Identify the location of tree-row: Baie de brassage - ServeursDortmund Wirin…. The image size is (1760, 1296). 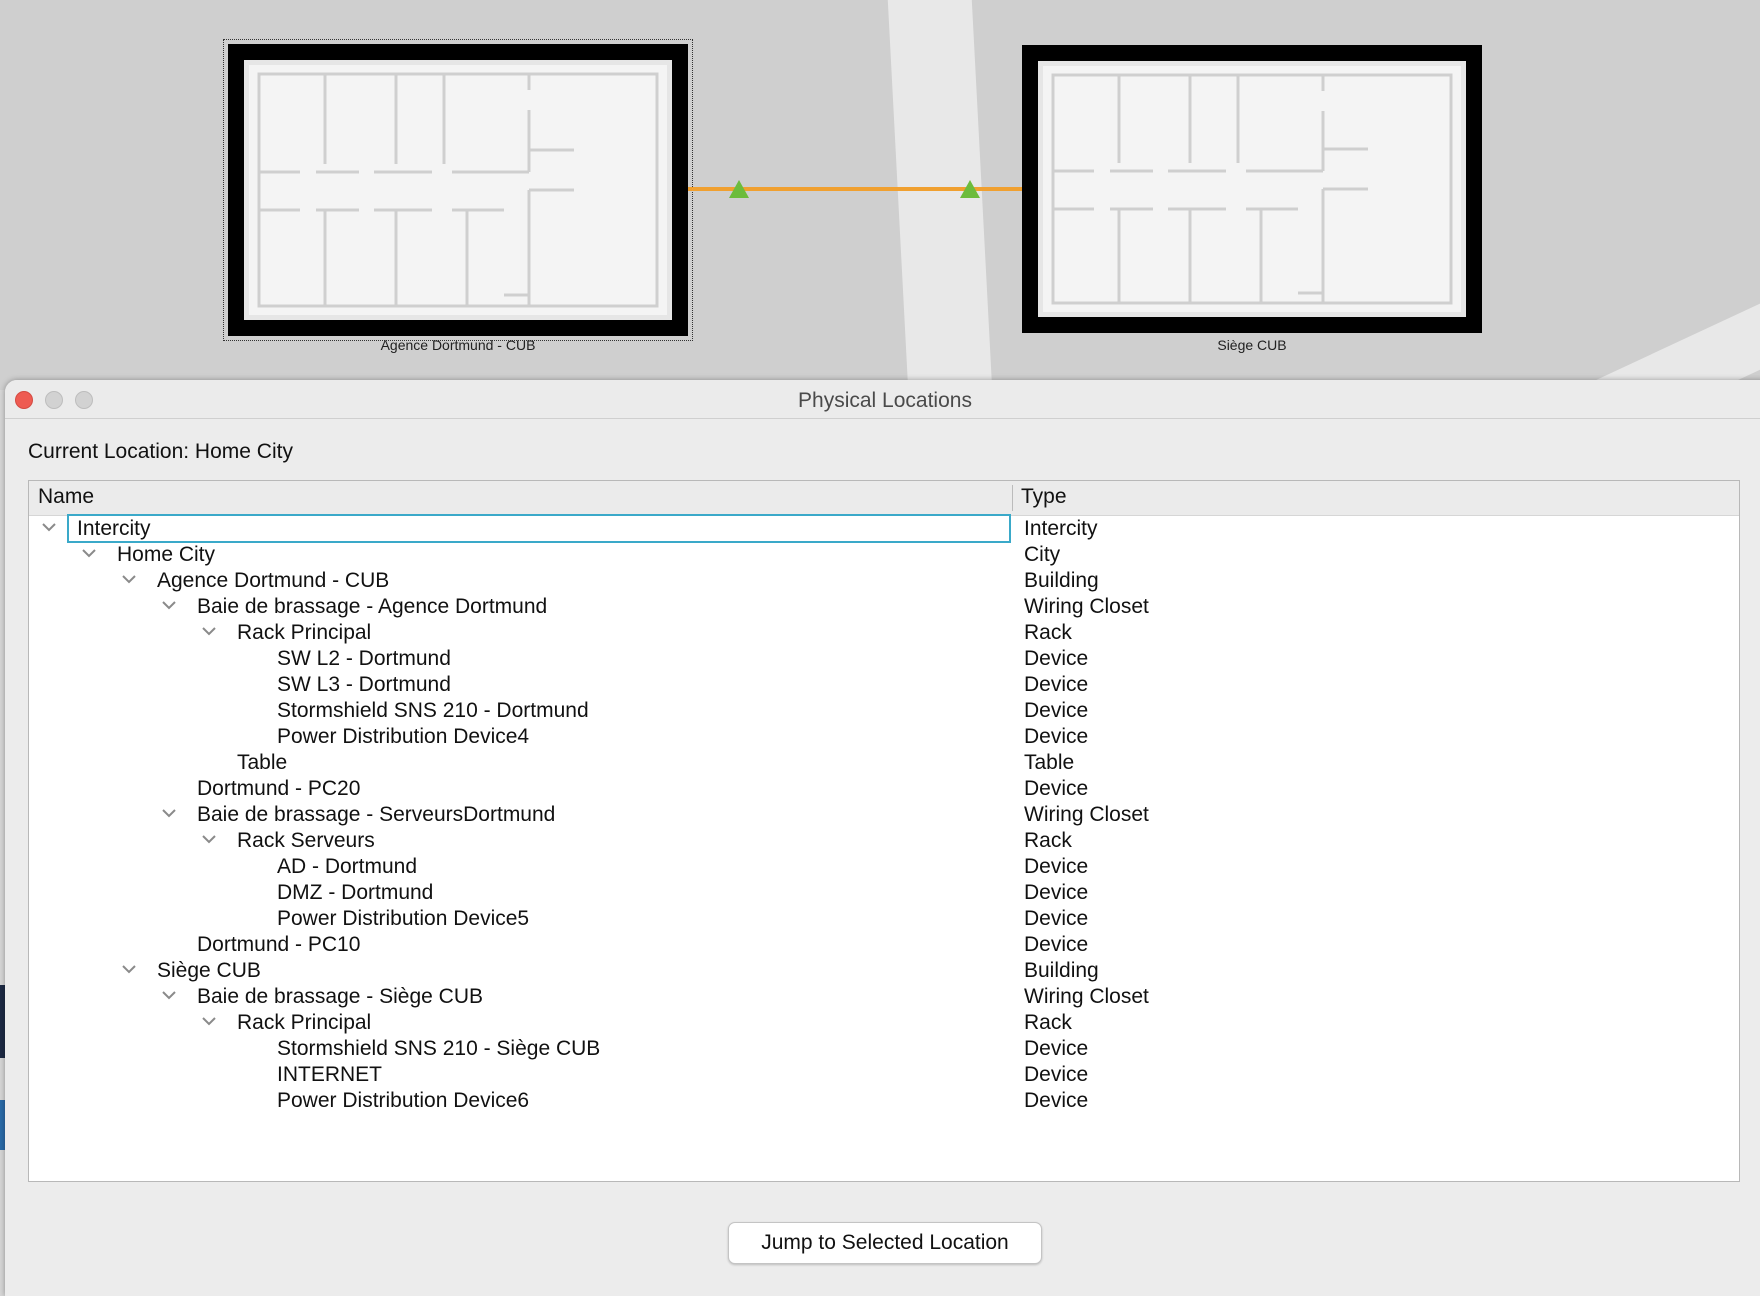
(884, 815).